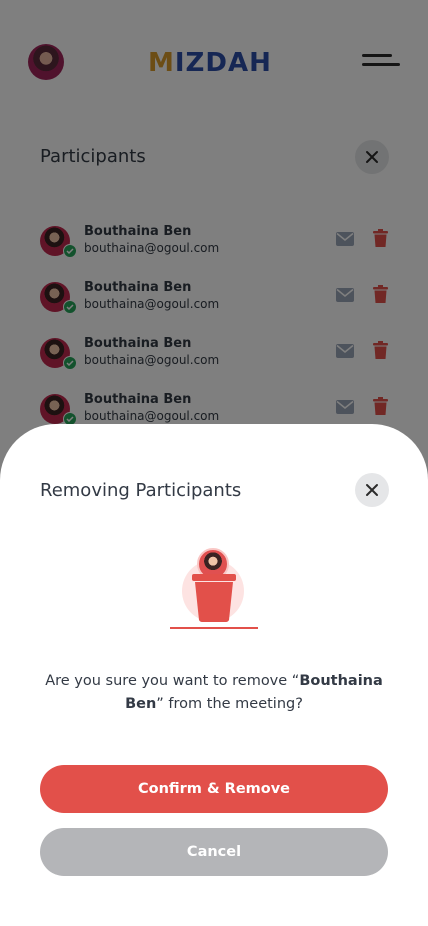 The image size is (428, 926). What do you see at coordinates (141, 490) in the screenshot?
I see `remove-sheet-title: Removing Participants` at bounding box center [141, 490].